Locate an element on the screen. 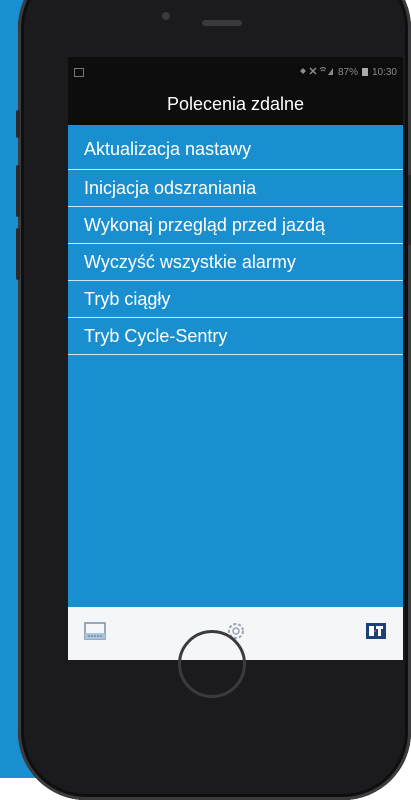 This screenshot has height=800, width=411. home-button is located at coordinates (212, 664).